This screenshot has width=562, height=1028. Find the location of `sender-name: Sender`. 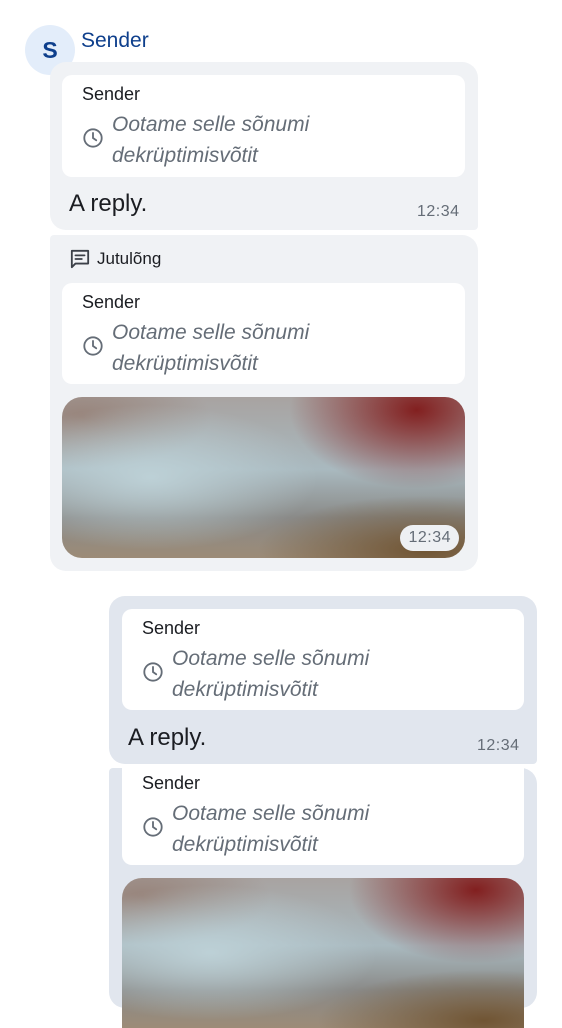

sender-name: Sender is located at coordinates (115, 41).